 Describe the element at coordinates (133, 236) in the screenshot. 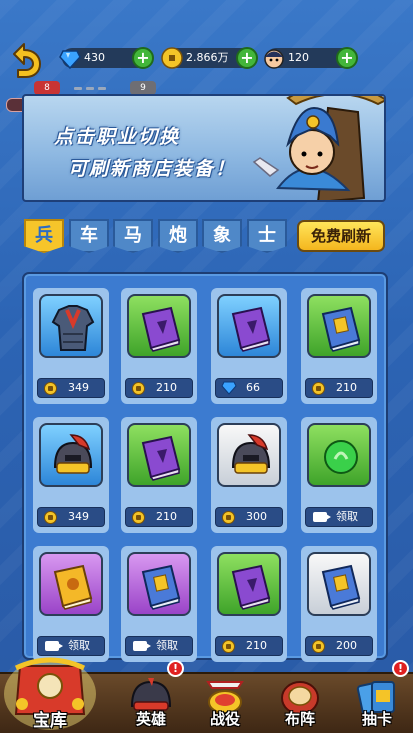

I see `tab-horse: 马` at that location.